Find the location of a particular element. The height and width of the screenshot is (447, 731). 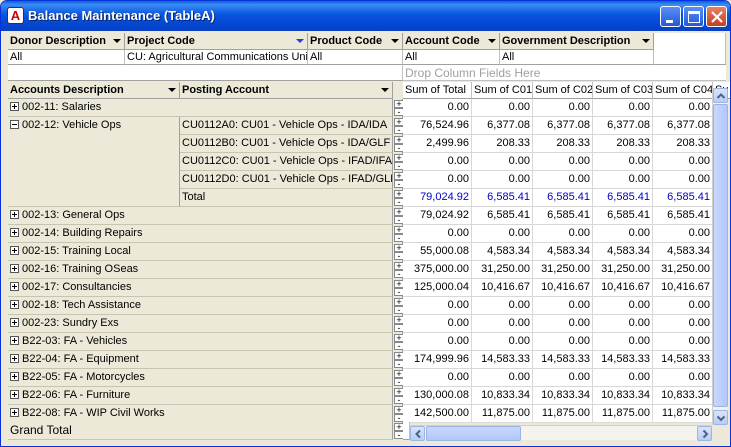

account-row-header: 002-16: Training OSeas is located at coordinates (200, 270).